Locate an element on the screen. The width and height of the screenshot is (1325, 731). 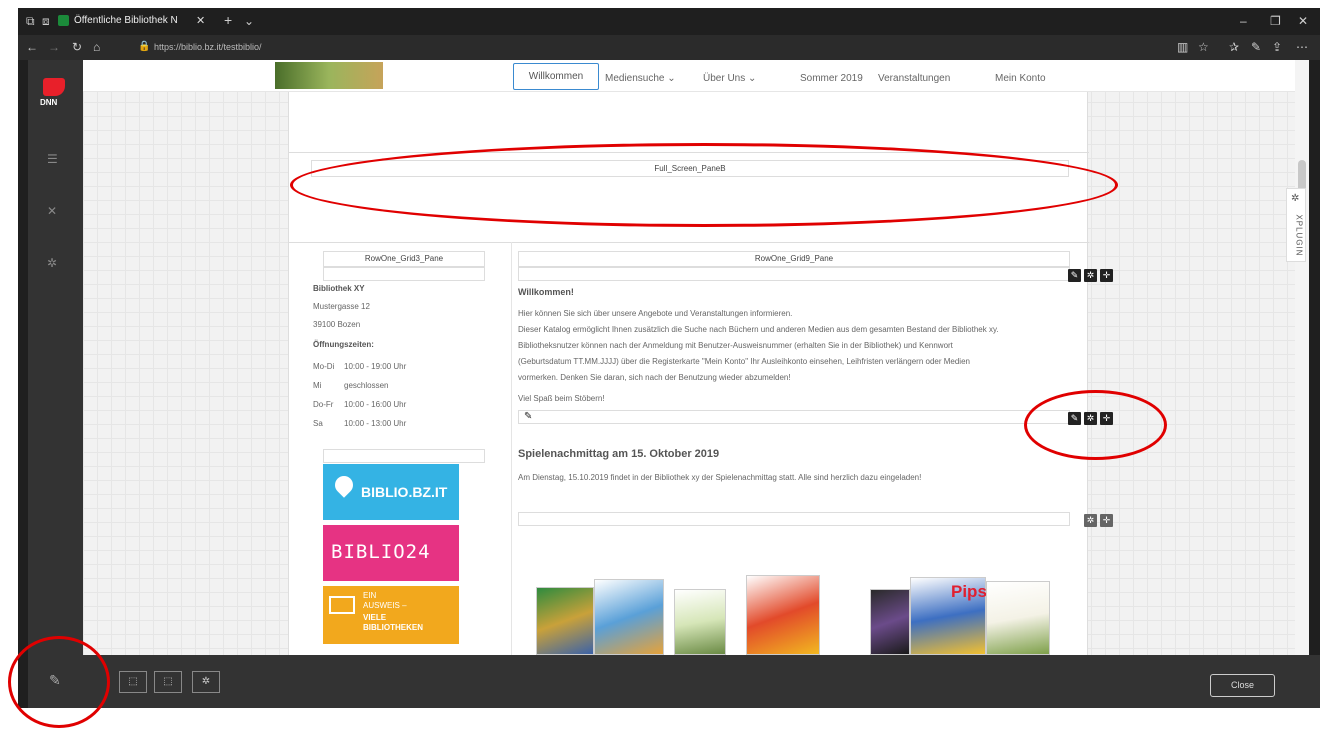
library-name: Bibliothek XY is located at coordinates (339, 288).